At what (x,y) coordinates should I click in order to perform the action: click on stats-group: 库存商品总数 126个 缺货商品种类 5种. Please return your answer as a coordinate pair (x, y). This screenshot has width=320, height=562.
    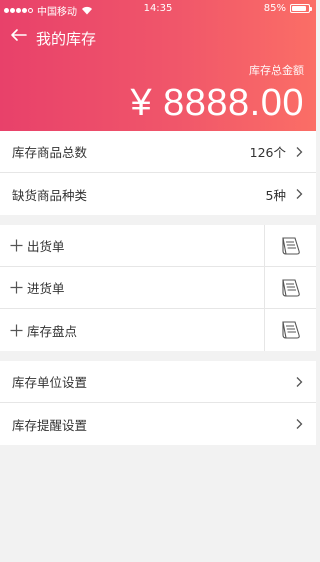
    Looking at the image, I should click on (158, 173).